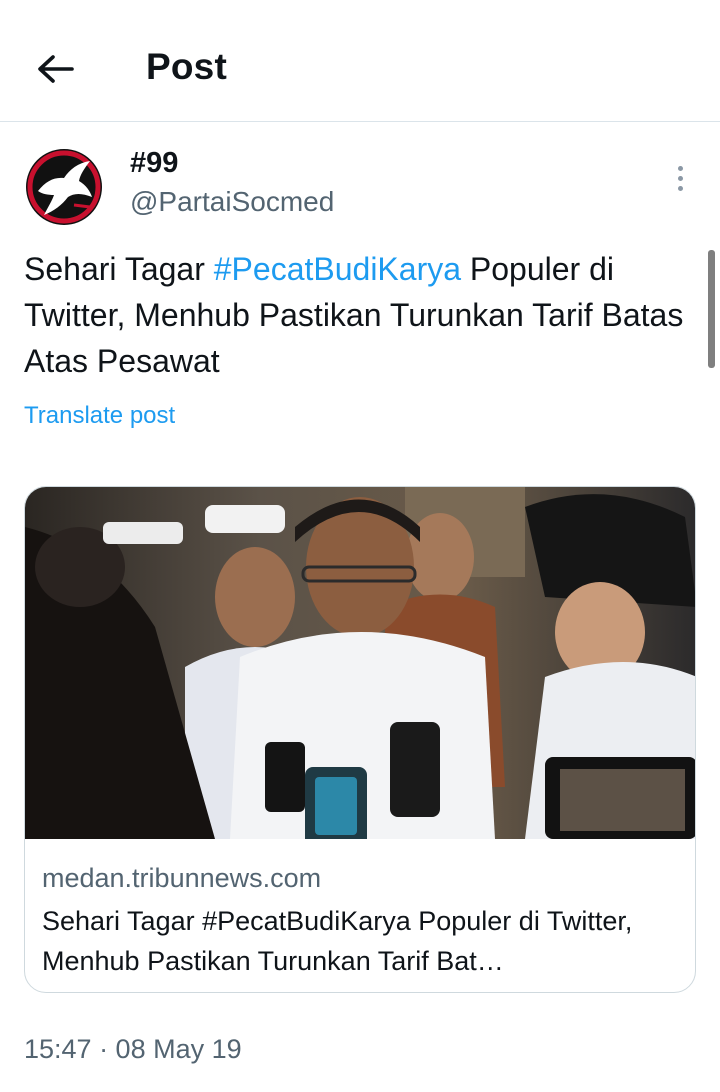  I want to click on post-text-start: Sehari Tagar, so click(119, 269).